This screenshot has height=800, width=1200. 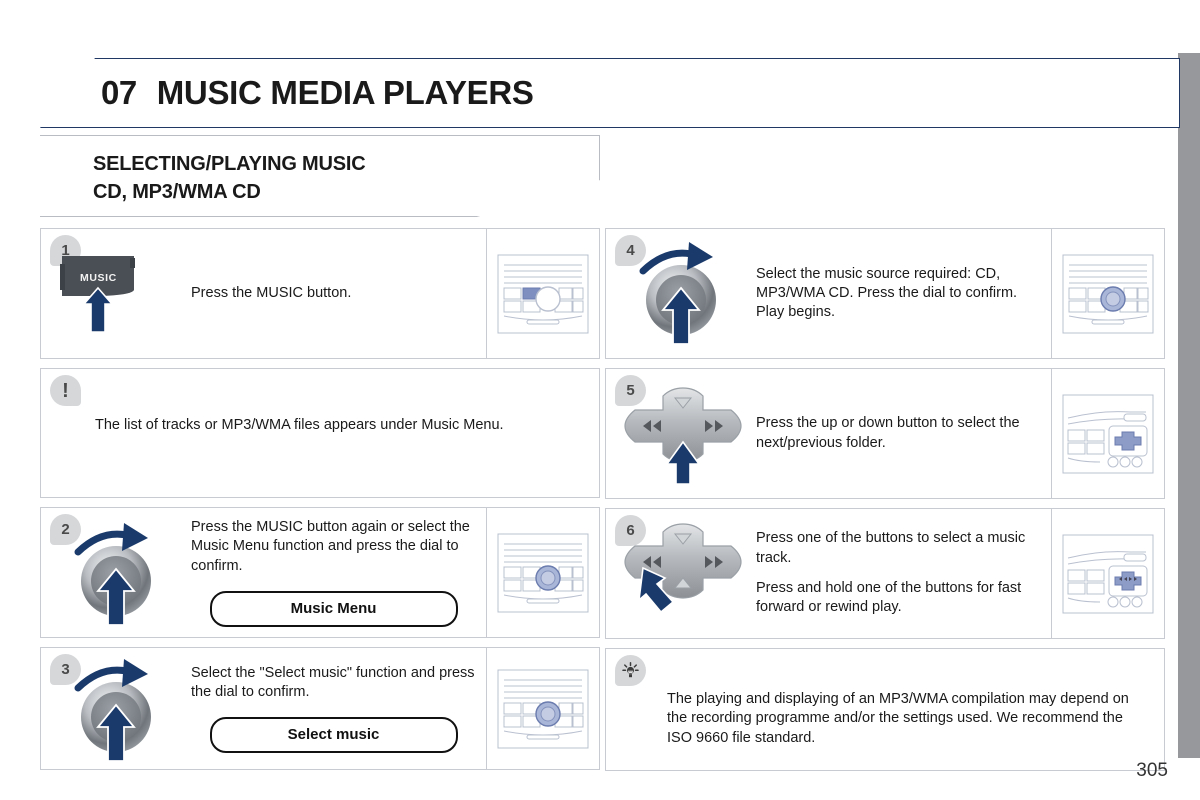 What do you see at coordinates (681, 433) in the screenshot?
I see `dpad-graphic-down` at bounding box center [681, 433].